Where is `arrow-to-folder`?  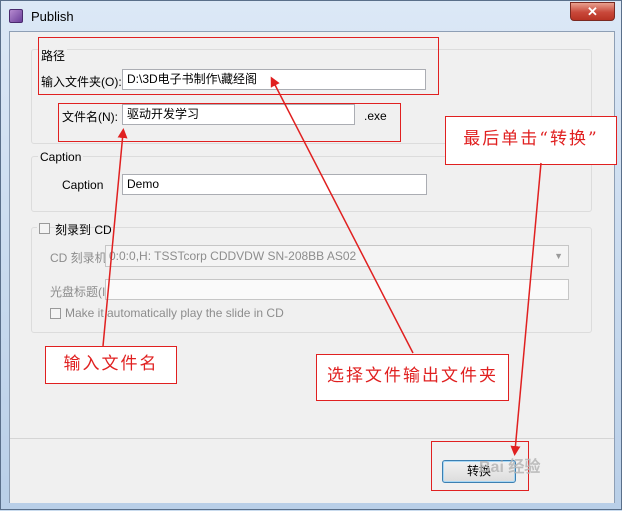 arrow-to-folder is located at coordinates (342, 215).